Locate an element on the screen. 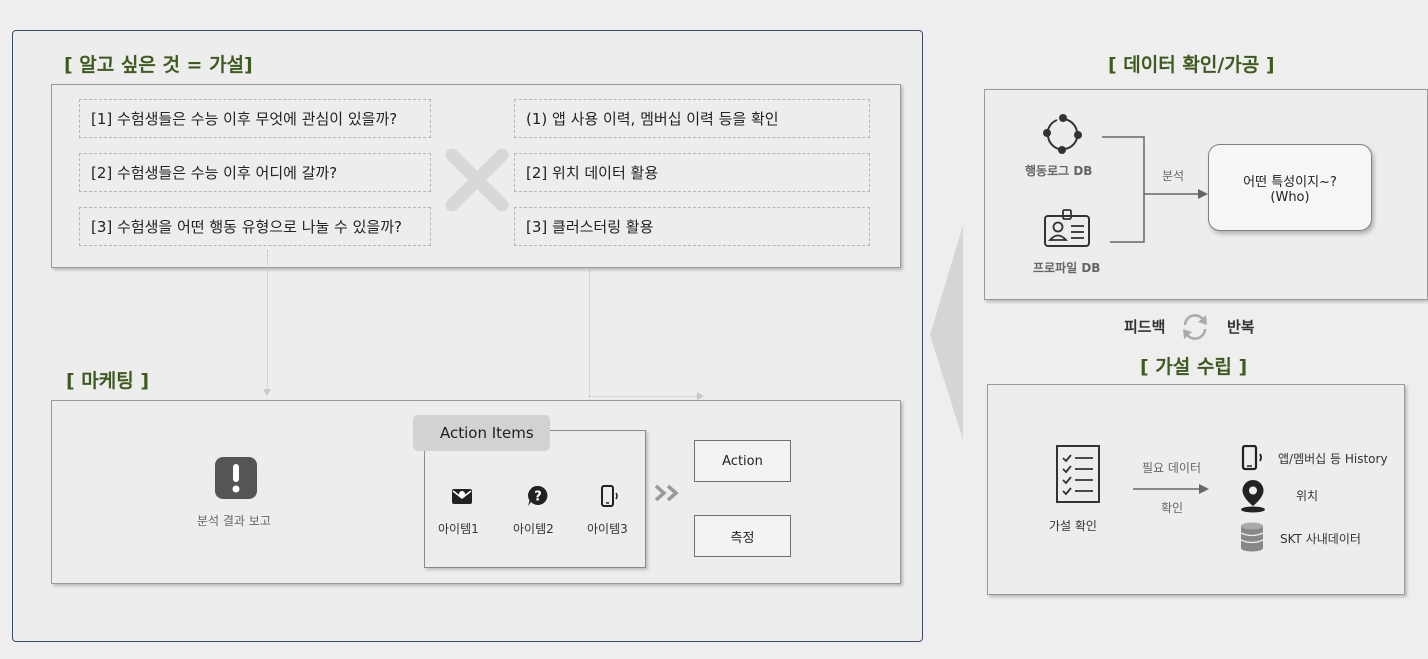 The height and width of the screenshot is (659, 1428). method-2: [2] 위치 데이터 활용 is located at coordinates (692, 172).